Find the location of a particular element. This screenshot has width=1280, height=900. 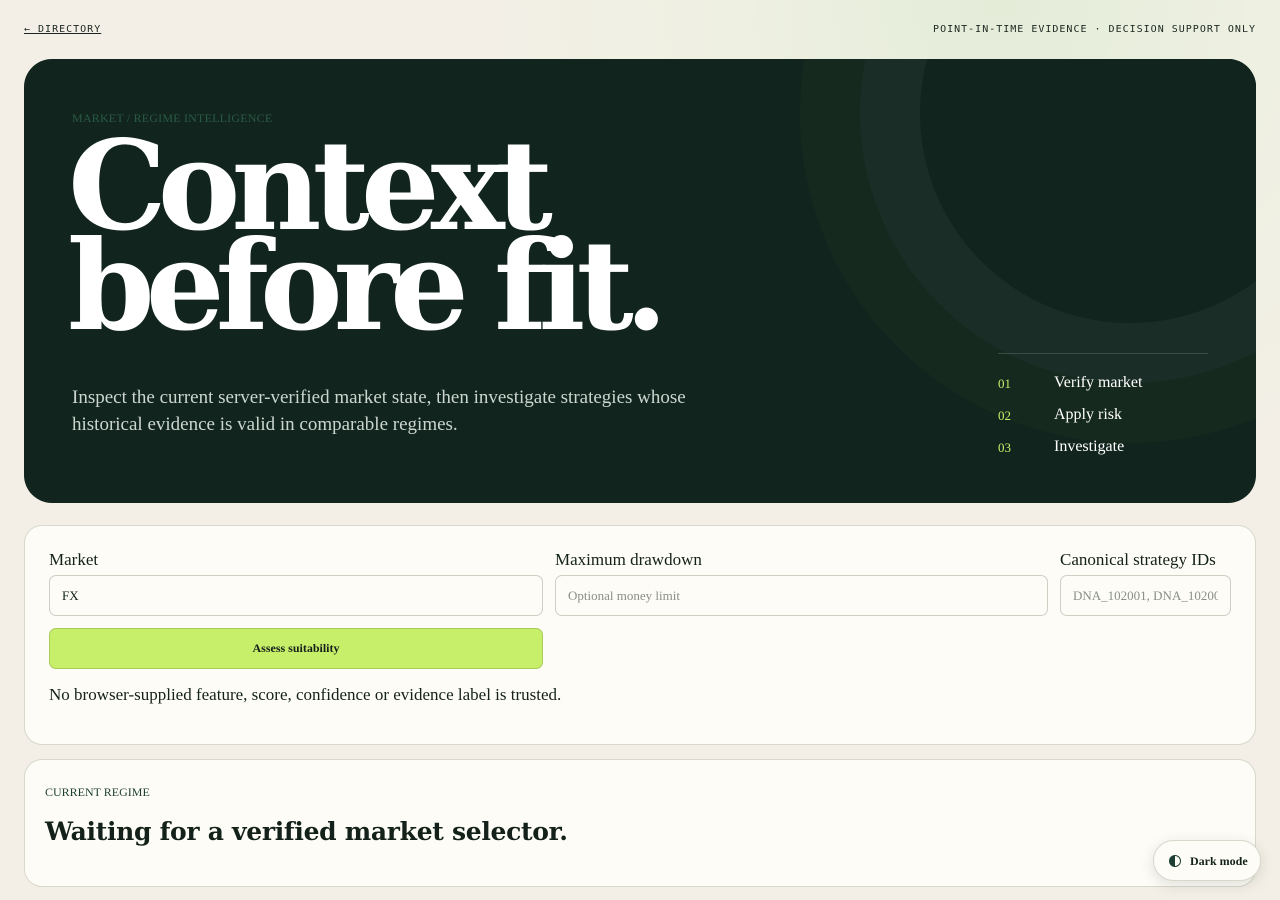

step-number: 01 is located at coordinates (1004, 383).